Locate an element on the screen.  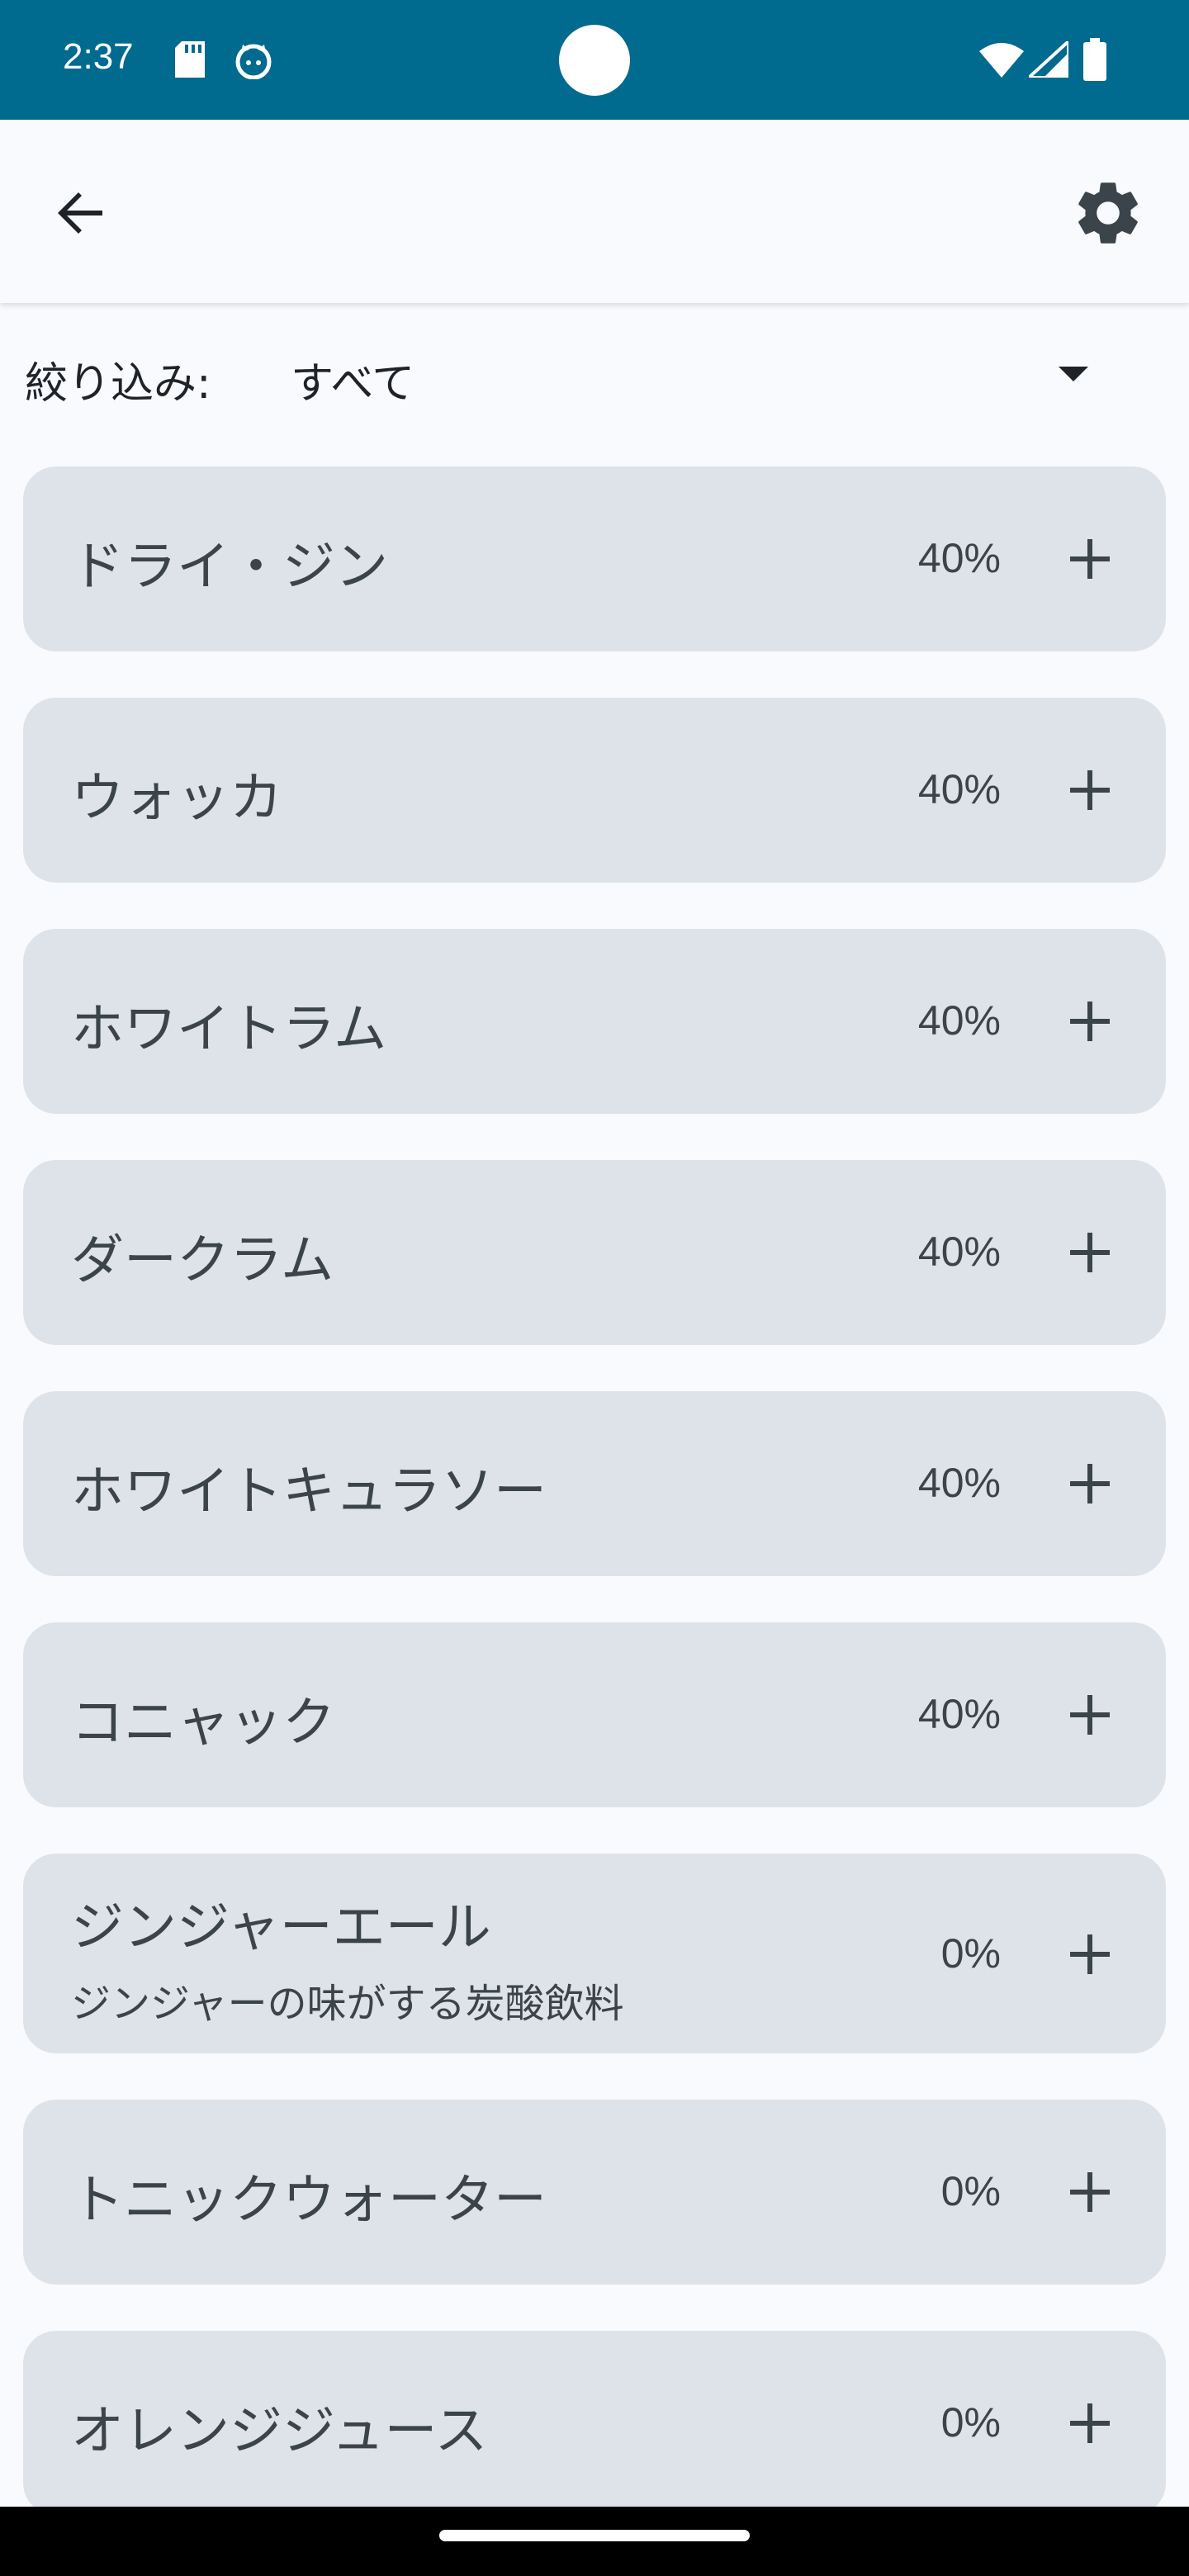
sd-card-icon is located at coordinates (190, 61).